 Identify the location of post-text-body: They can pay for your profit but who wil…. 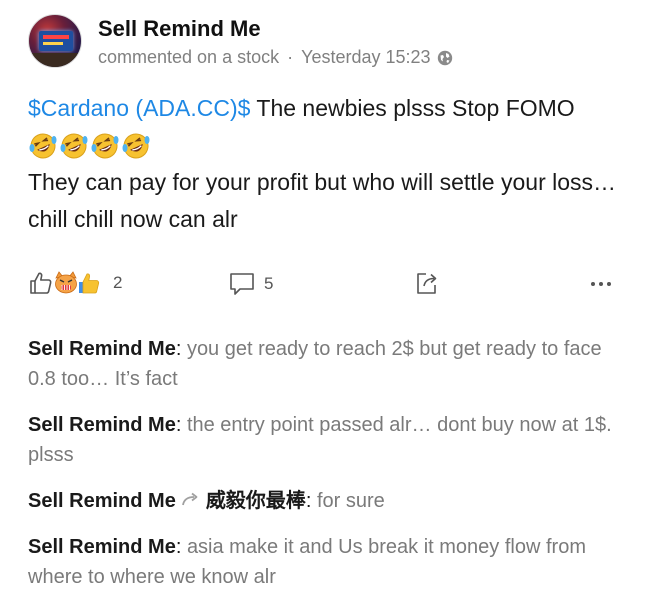
(322, 200).